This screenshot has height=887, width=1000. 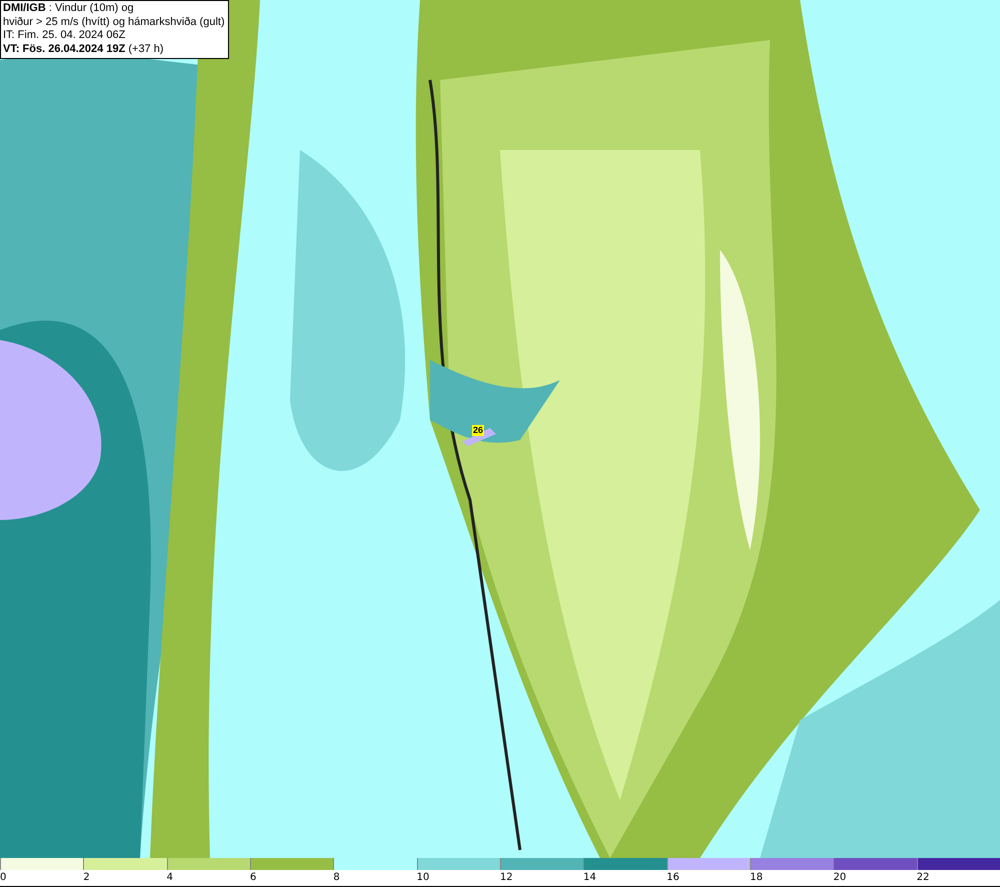 I want to click on legend-tick-label: 20, so click(x=839, y=878).